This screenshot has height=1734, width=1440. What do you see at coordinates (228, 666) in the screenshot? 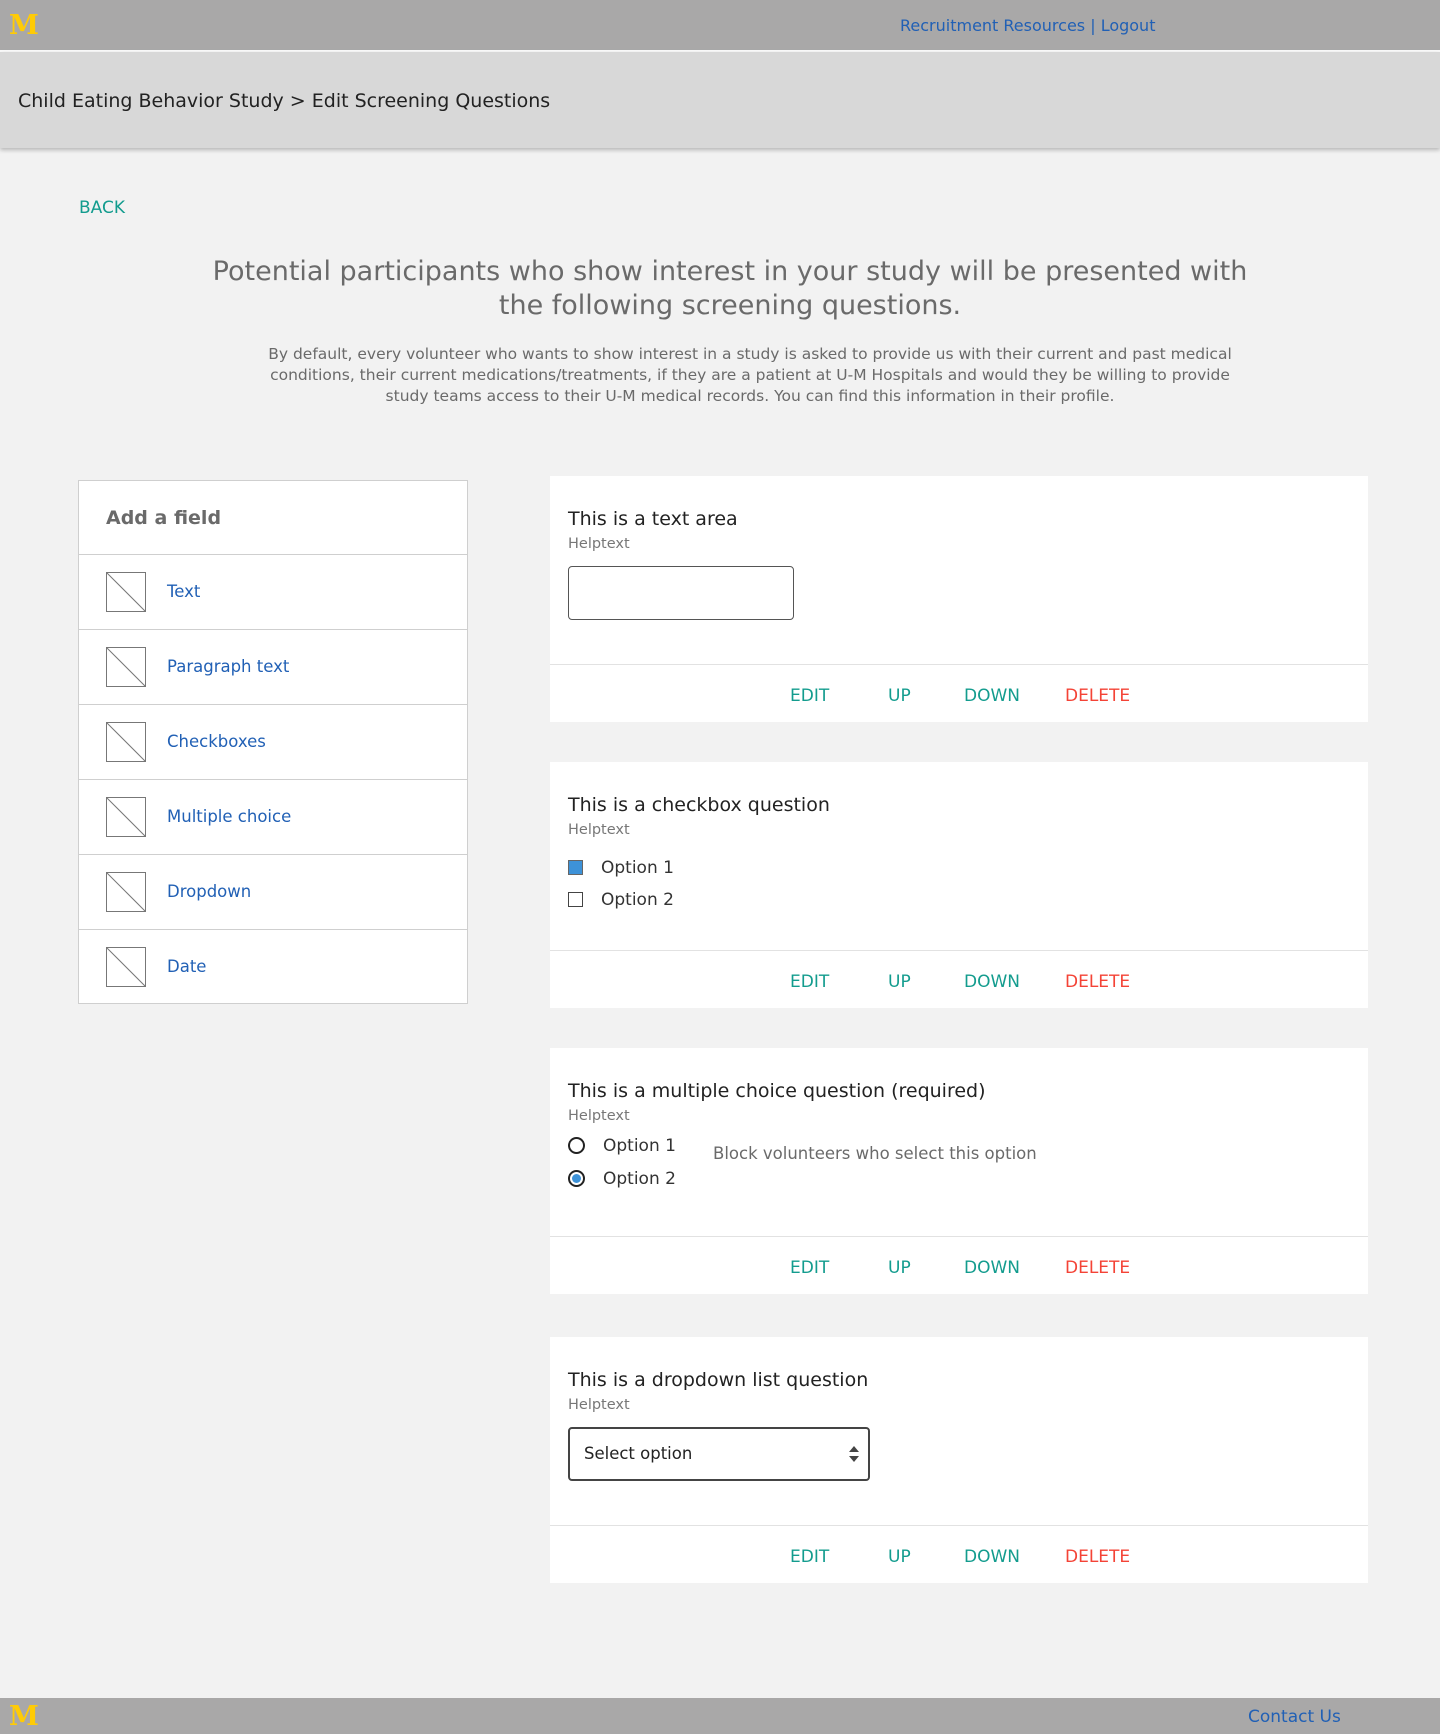
I see `add-field-label: Paragraph text` at bounding box center [228, 666].